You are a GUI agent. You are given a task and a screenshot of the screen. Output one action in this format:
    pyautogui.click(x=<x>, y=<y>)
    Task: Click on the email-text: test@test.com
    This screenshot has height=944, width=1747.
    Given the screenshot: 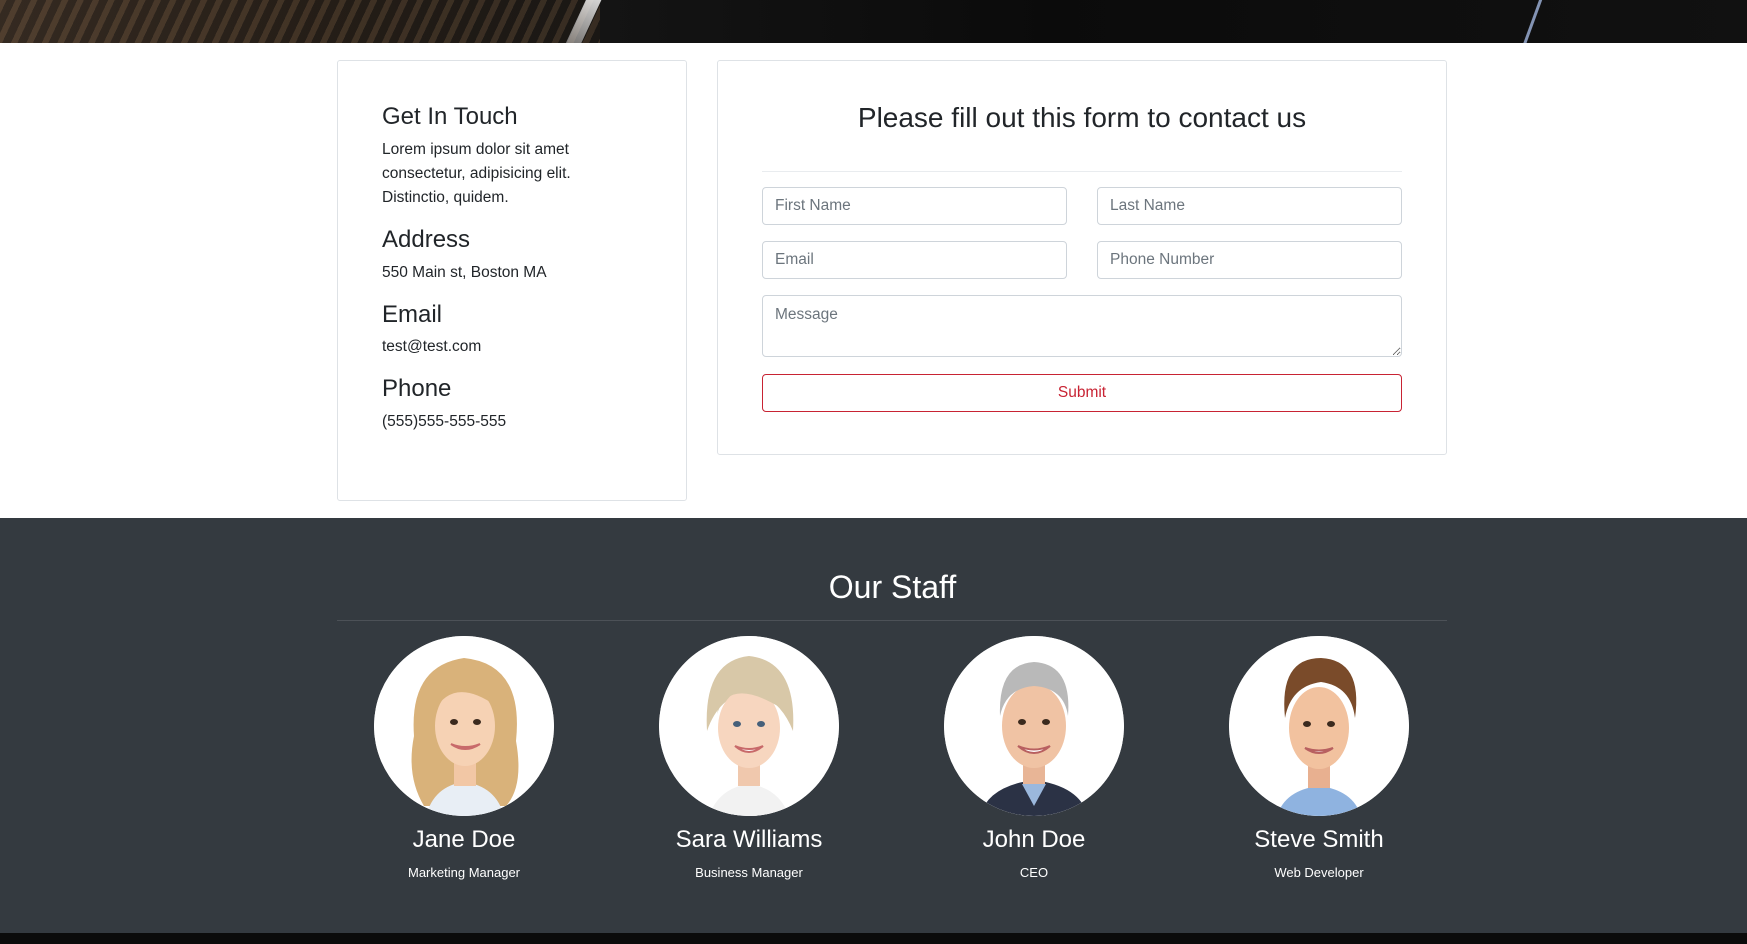 What is the action you would take?
    pyautogui.click(x=432, y=347)
    